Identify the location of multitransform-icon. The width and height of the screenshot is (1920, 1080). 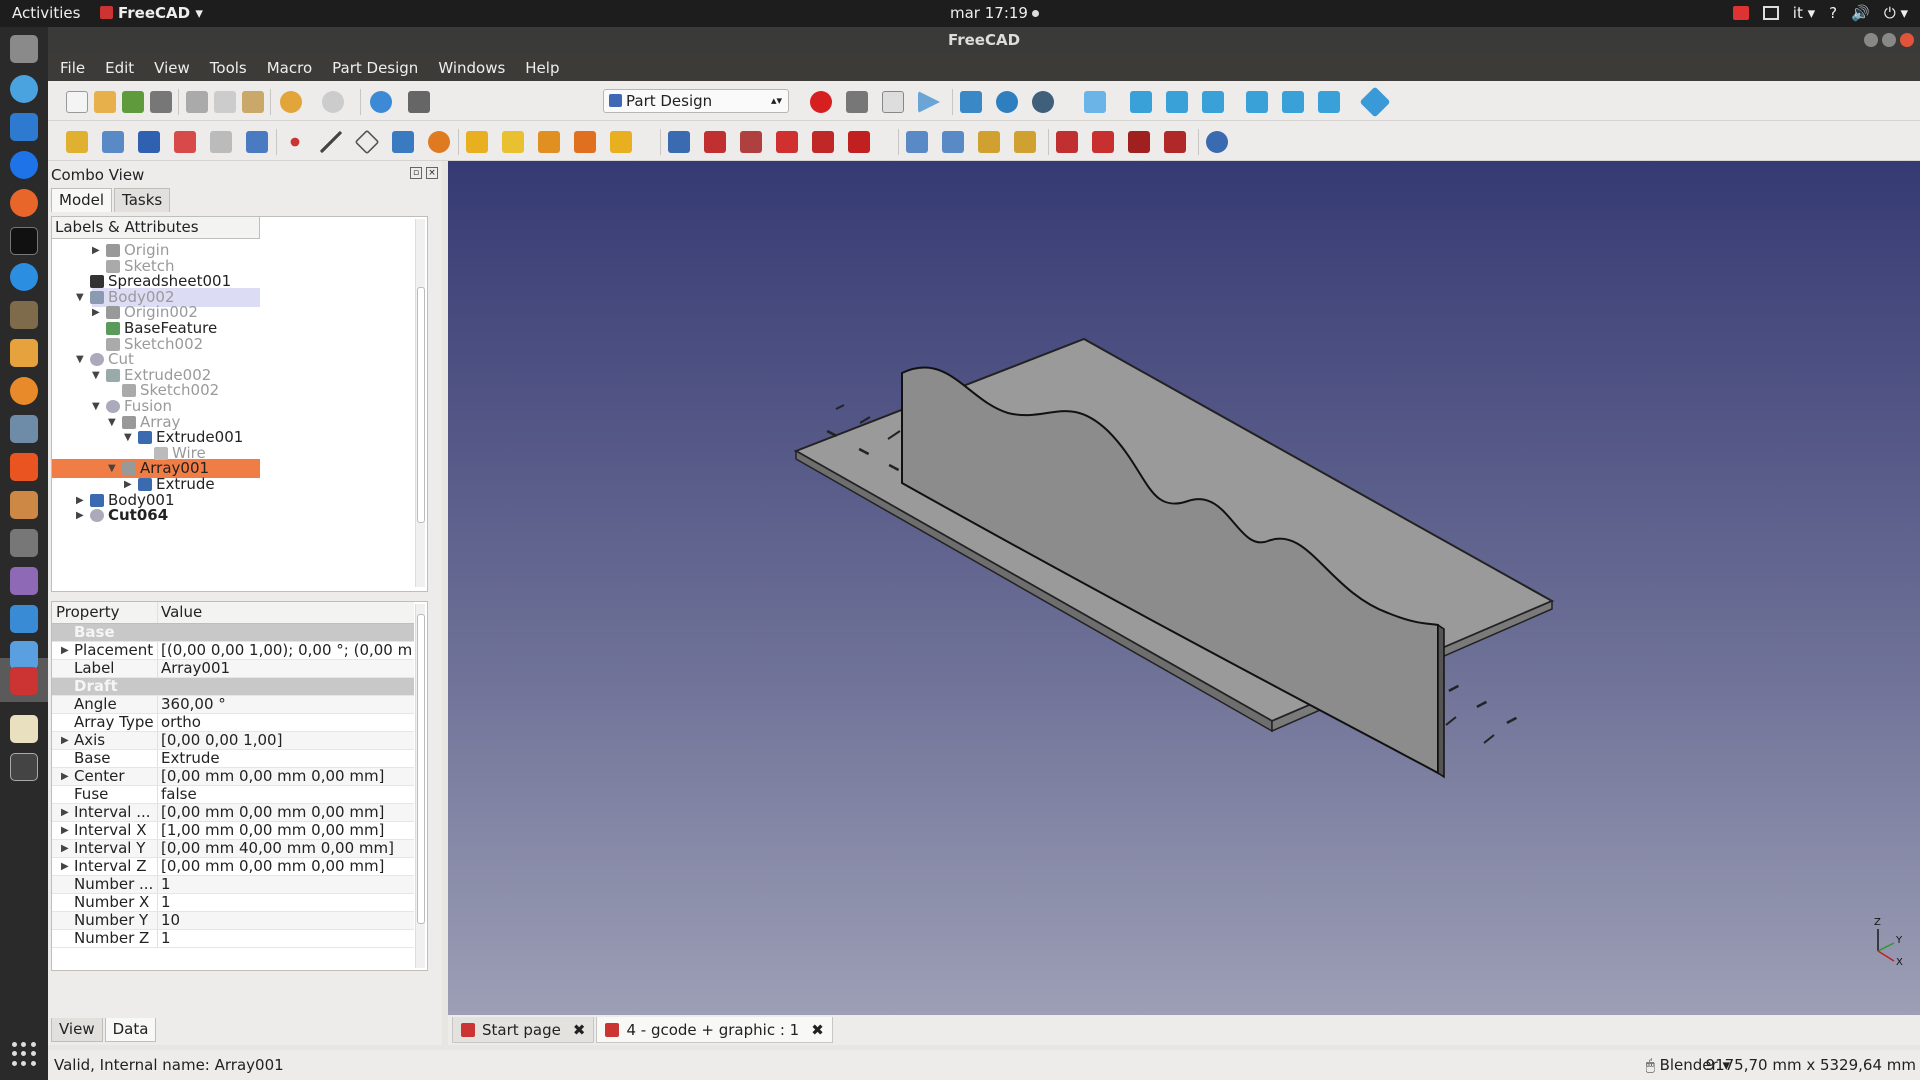
(1025, 142).